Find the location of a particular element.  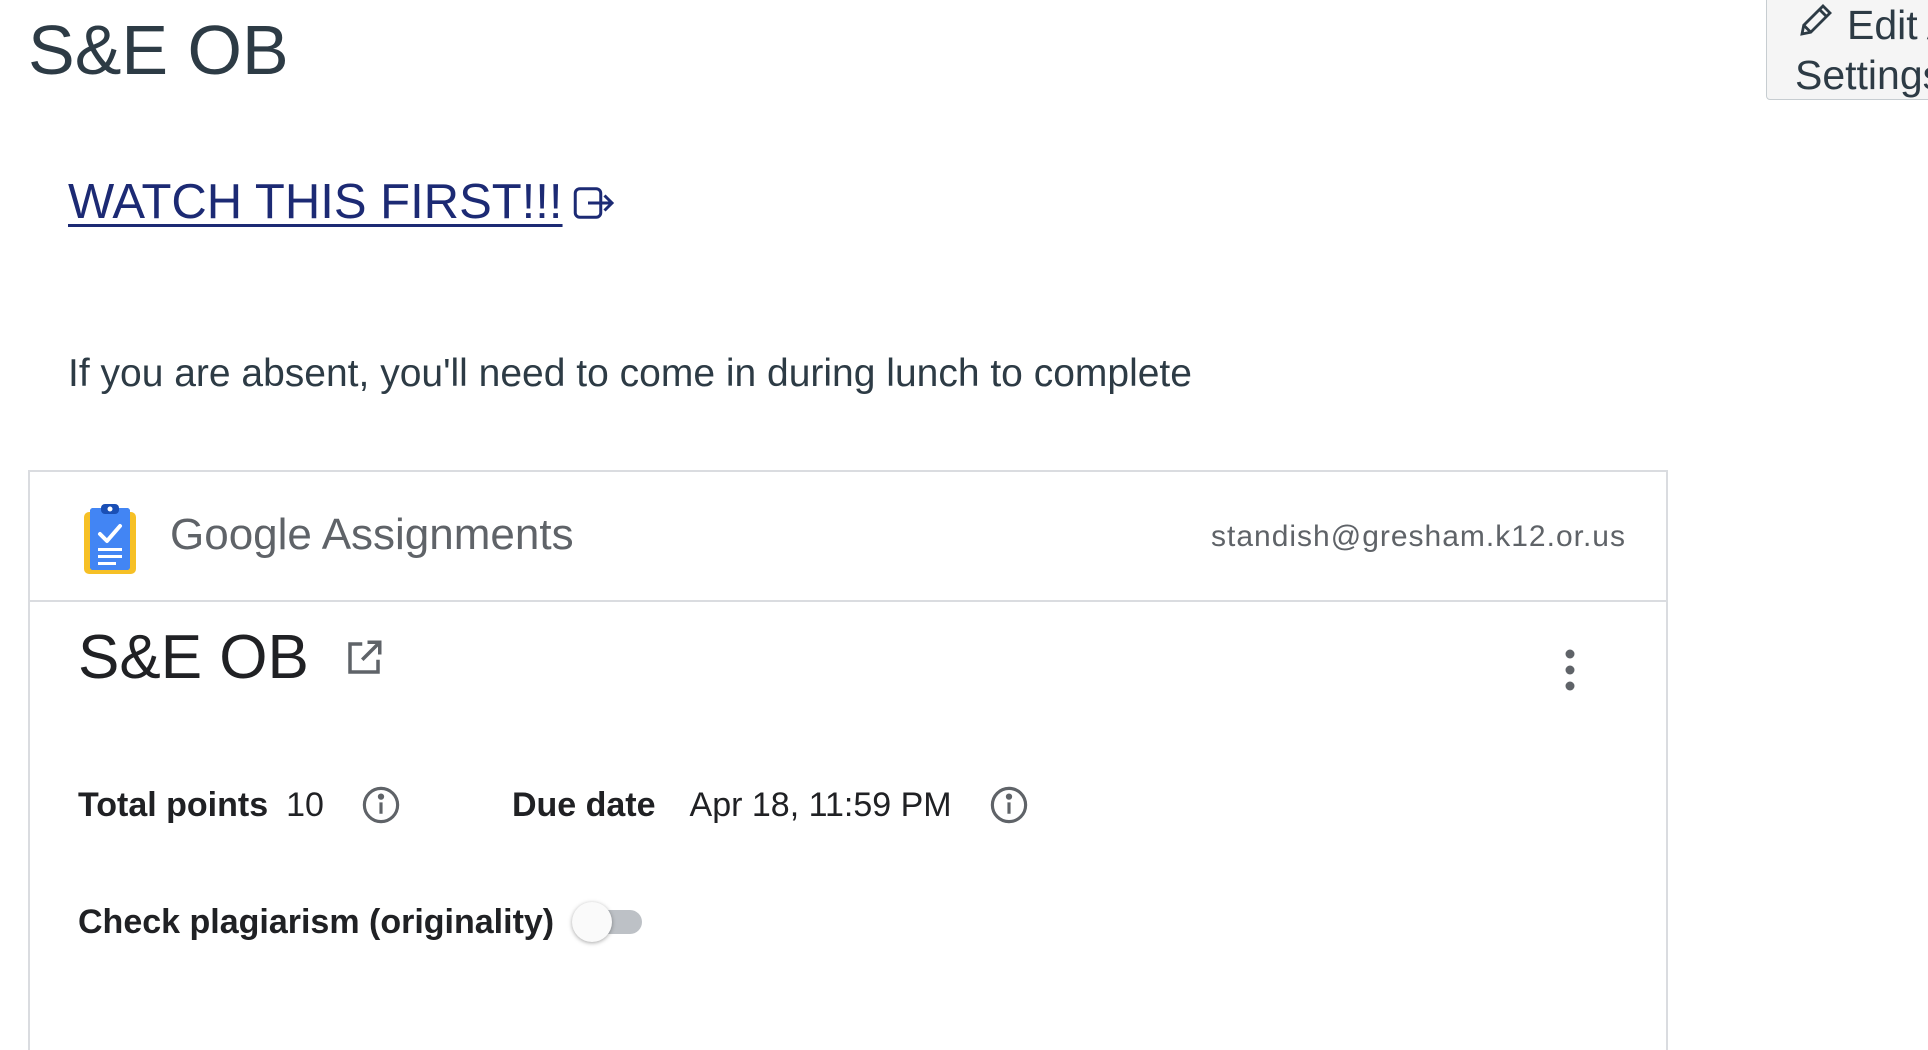

brand-google: Google is located at coordinates (241, 534).